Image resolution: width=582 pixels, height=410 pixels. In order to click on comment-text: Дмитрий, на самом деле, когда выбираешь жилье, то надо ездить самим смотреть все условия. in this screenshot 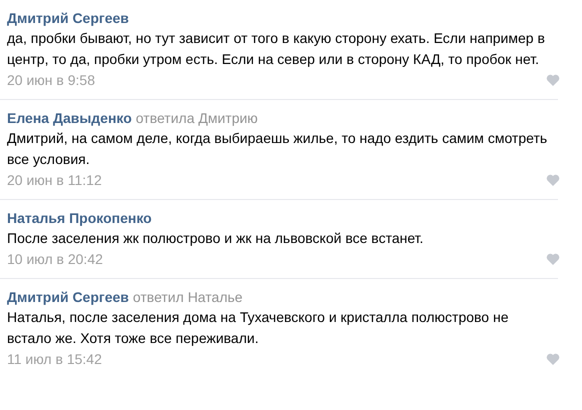, I will do `click(277, 149)`.